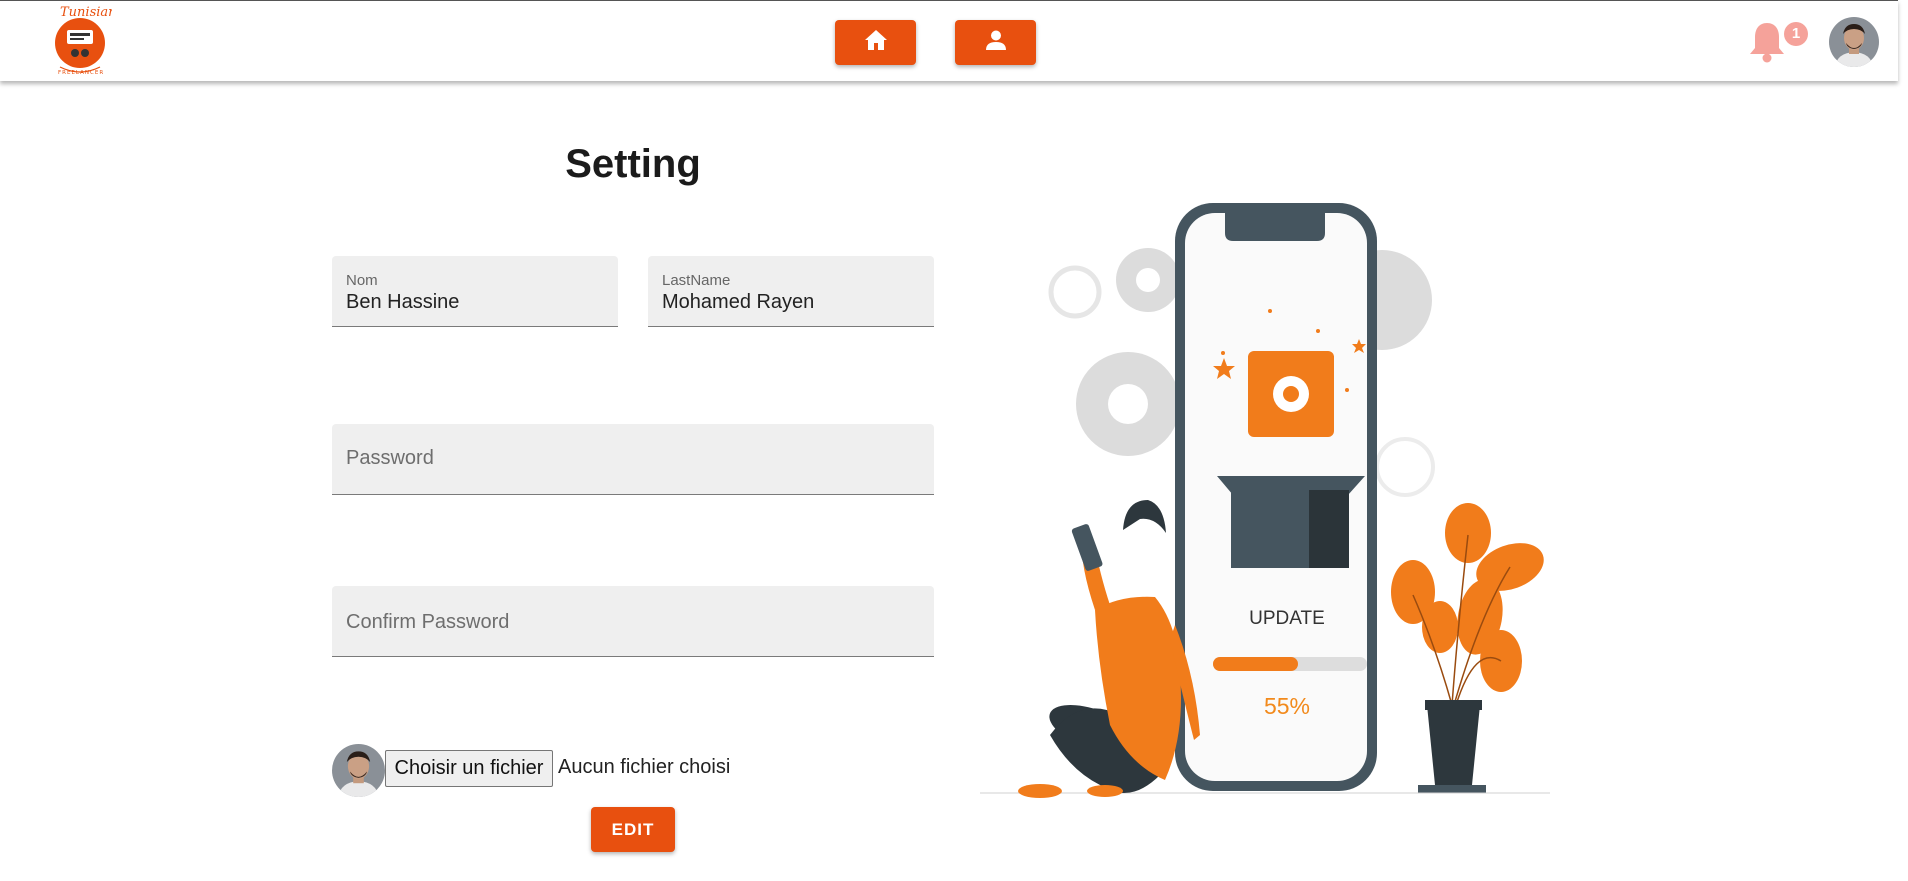 Image resolution: width=1908 pixels, height=881 pixels. I want to click on home-button, so click(875, 42).